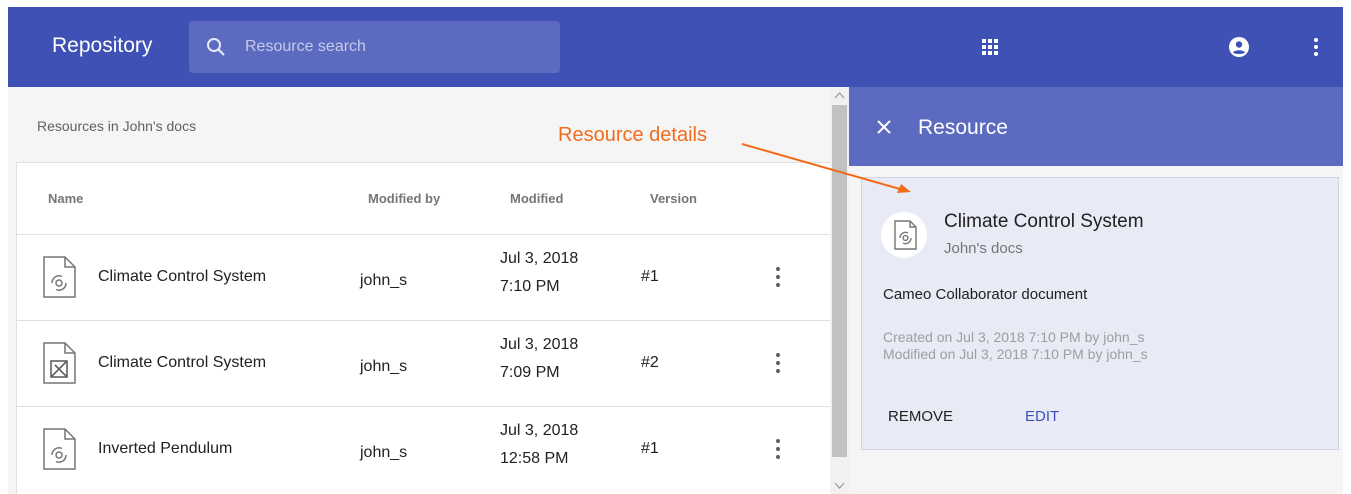 The height and width of the screenshot is (494, 1351). What do you see at coordinates (534, 458) in the screenshot?
I see `modified-time: 12:58 PM` at bounding box center [534, 458].